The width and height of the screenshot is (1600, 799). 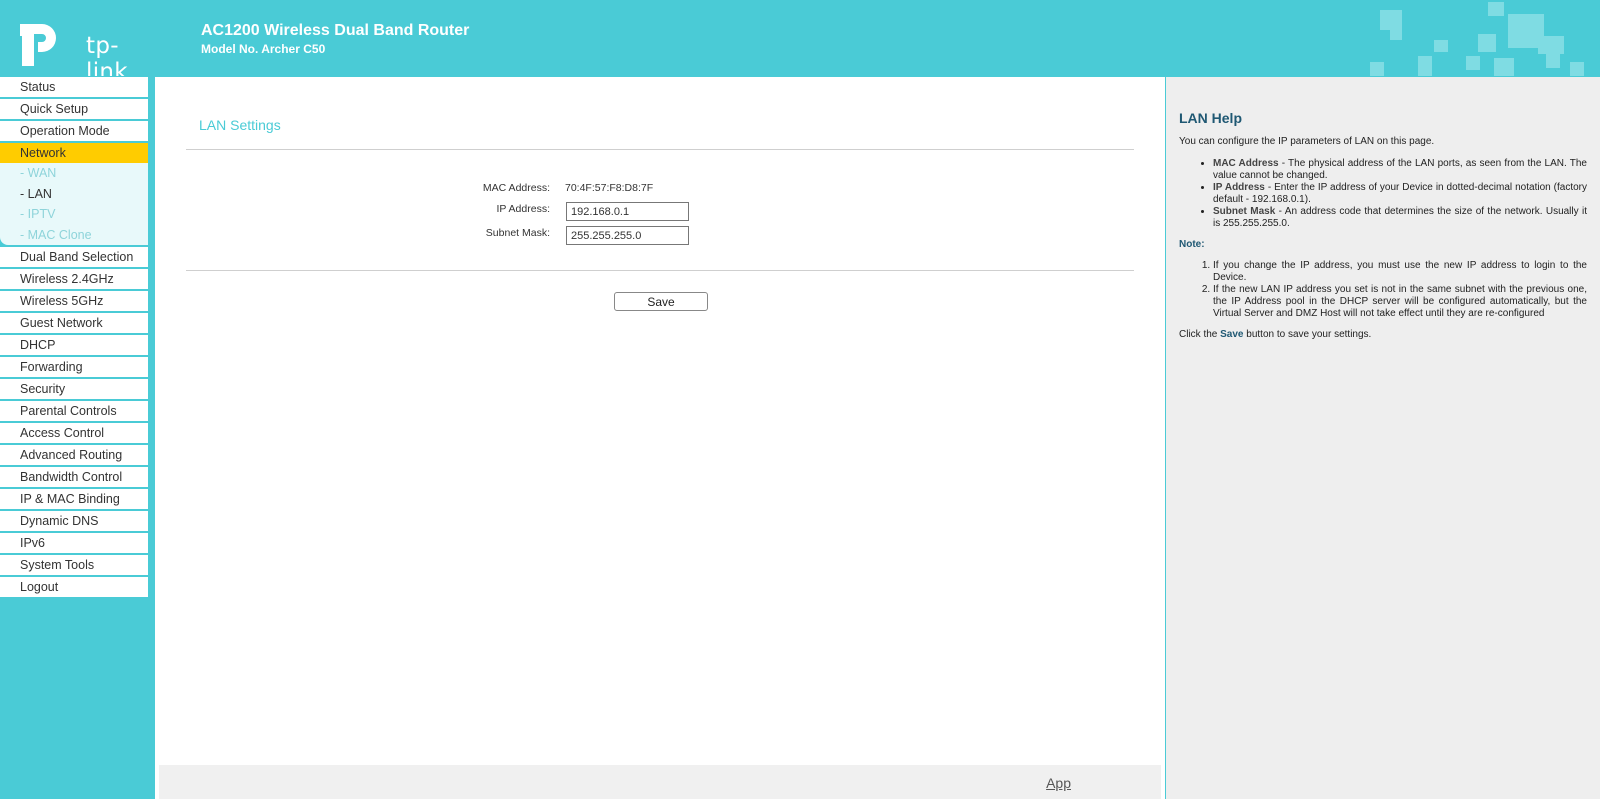 I want to click on model-number: Model No. Archer C50, so click(x=263, y=49).